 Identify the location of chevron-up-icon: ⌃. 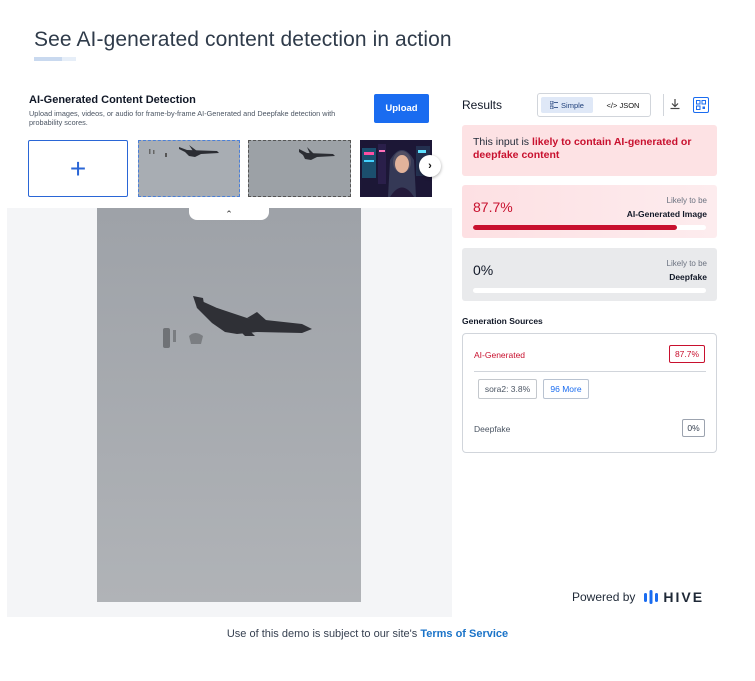
(229, 213).